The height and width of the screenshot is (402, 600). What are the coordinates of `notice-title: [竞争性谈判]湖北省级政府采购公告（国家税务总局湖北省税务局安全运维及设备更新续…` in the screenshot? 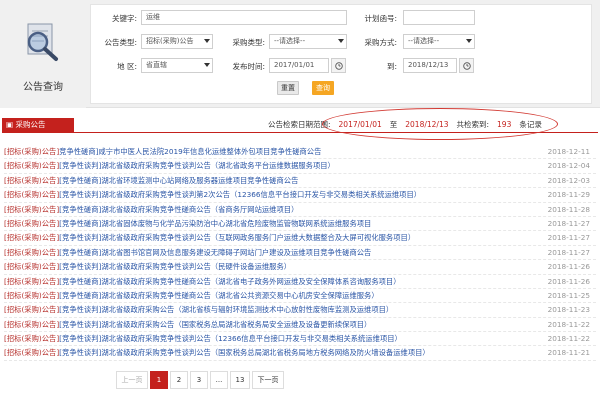 It's located at (215, 324).